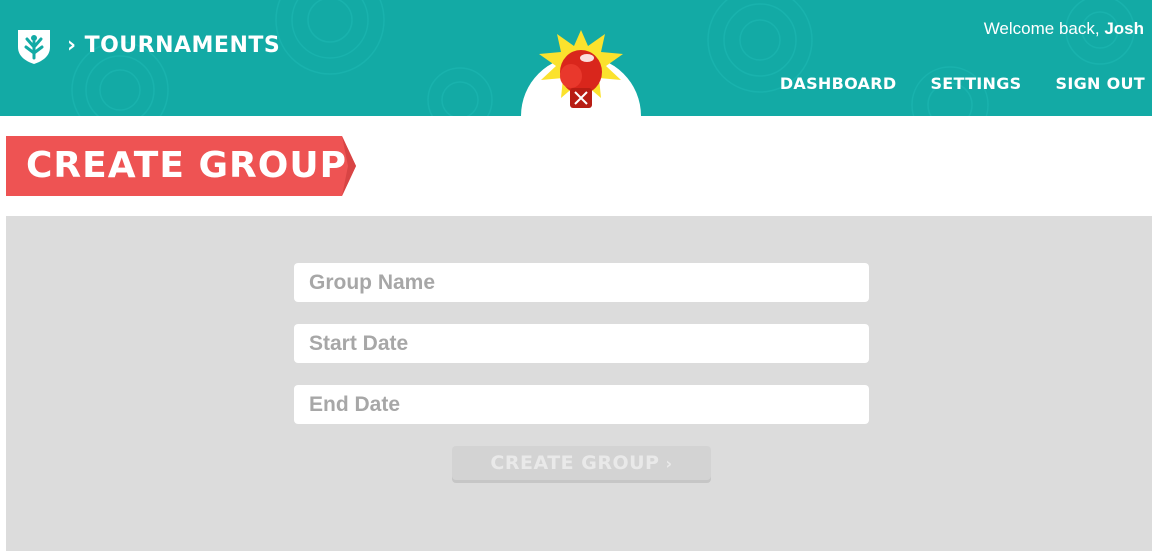 The width and height of the screenshot is (1152, 551). I want to click on end-date-input, so click(581, 404).